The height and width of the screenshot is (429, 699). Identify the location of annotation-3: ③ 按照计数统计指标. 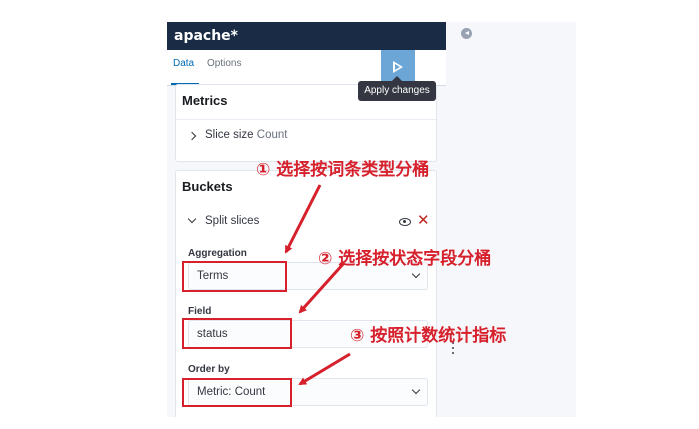
(428, 336).